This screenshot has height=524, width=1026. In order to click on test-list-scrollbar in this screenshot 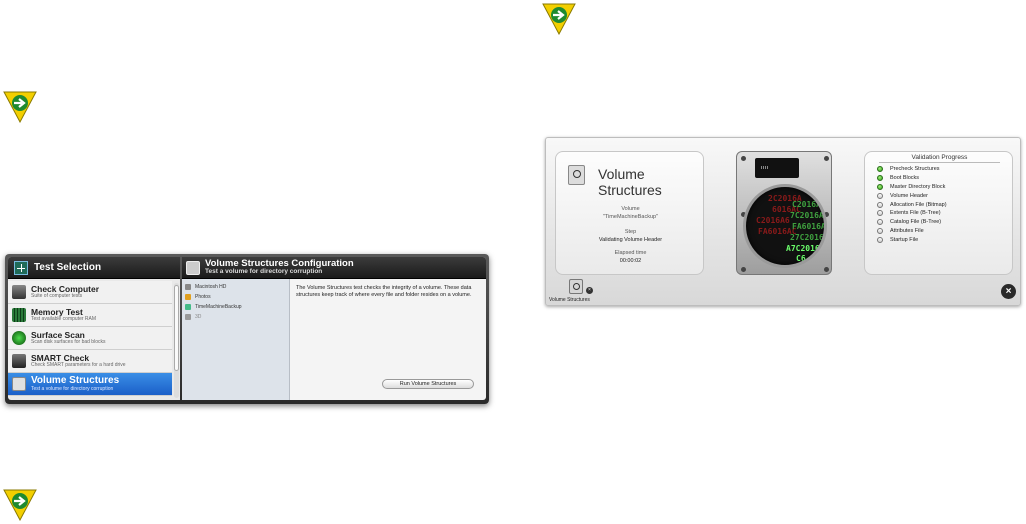, I will do `click(176, 340)`.